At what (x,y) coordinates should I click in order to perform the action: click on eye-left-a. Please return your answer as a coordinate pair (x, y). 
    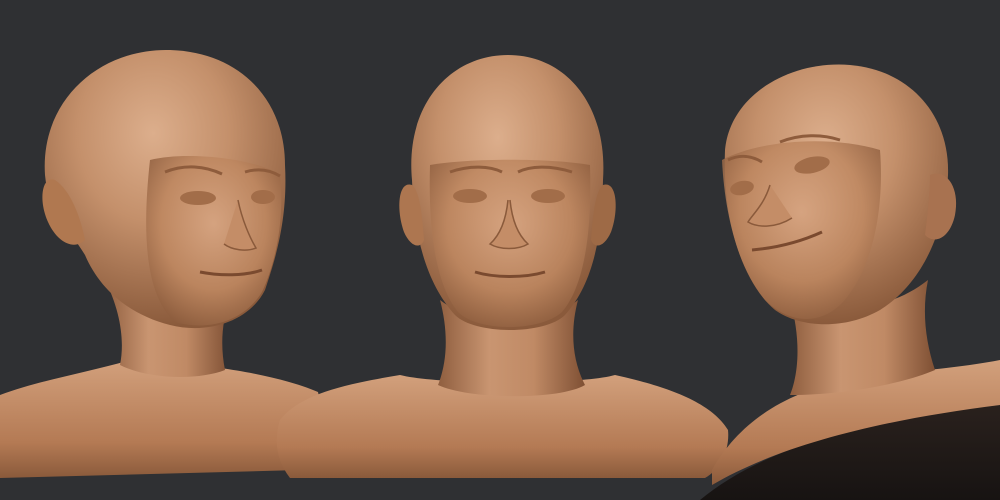
    Looking at the image, I should click on (198, 198).